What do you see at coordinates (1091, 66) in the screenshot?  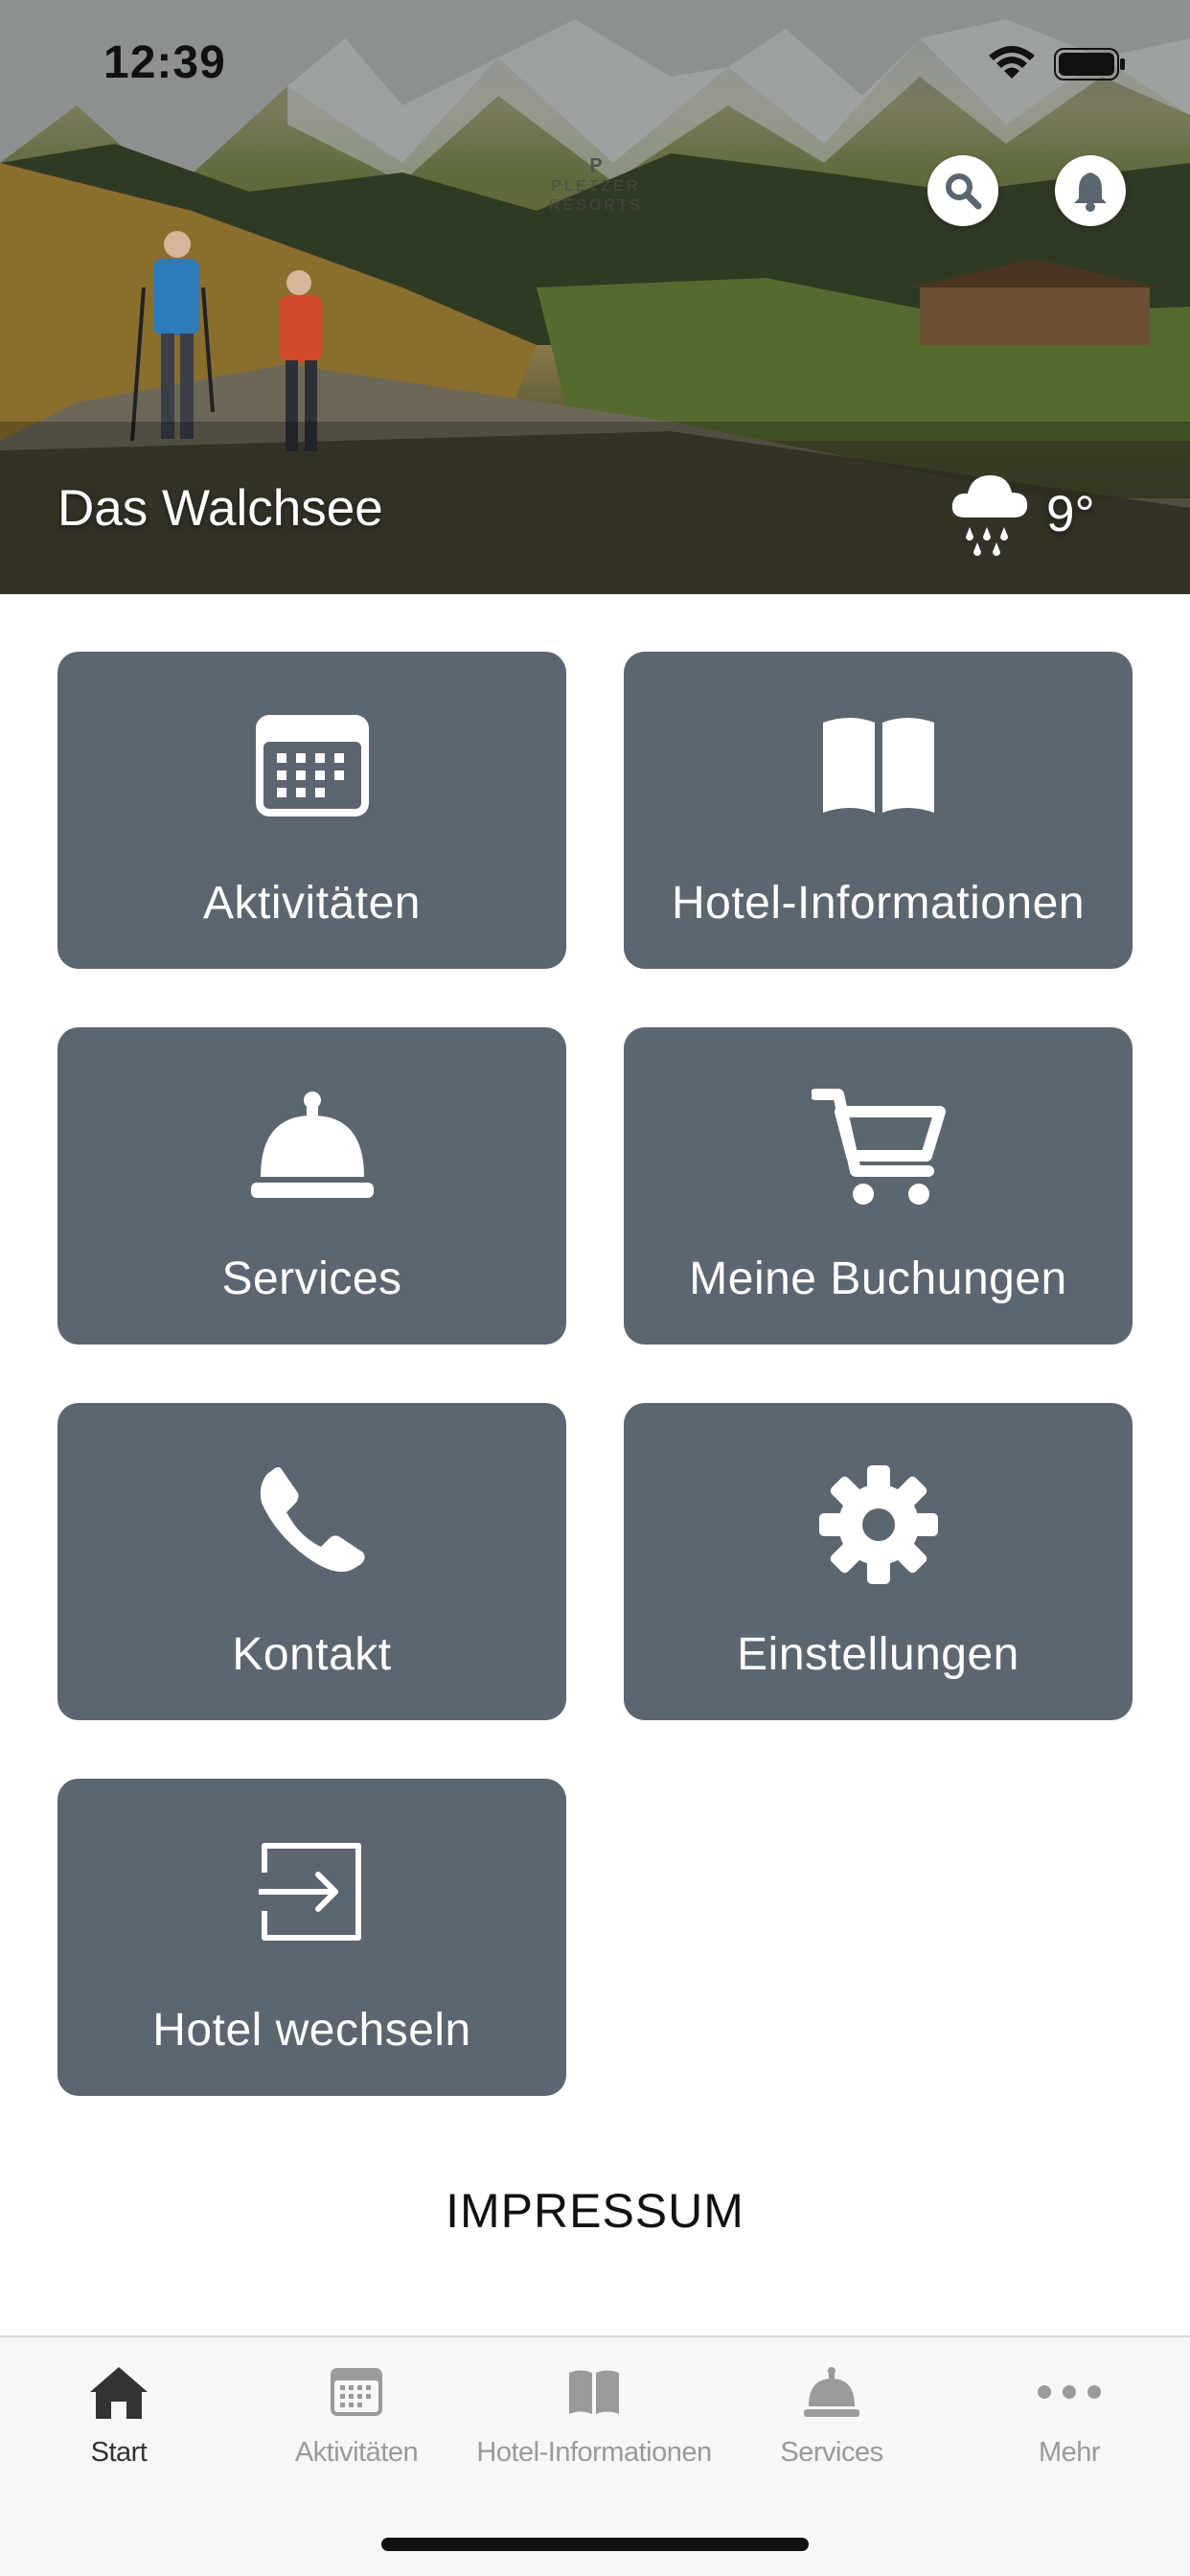 I see `battery-icon` at bounding box center [1091, 66].